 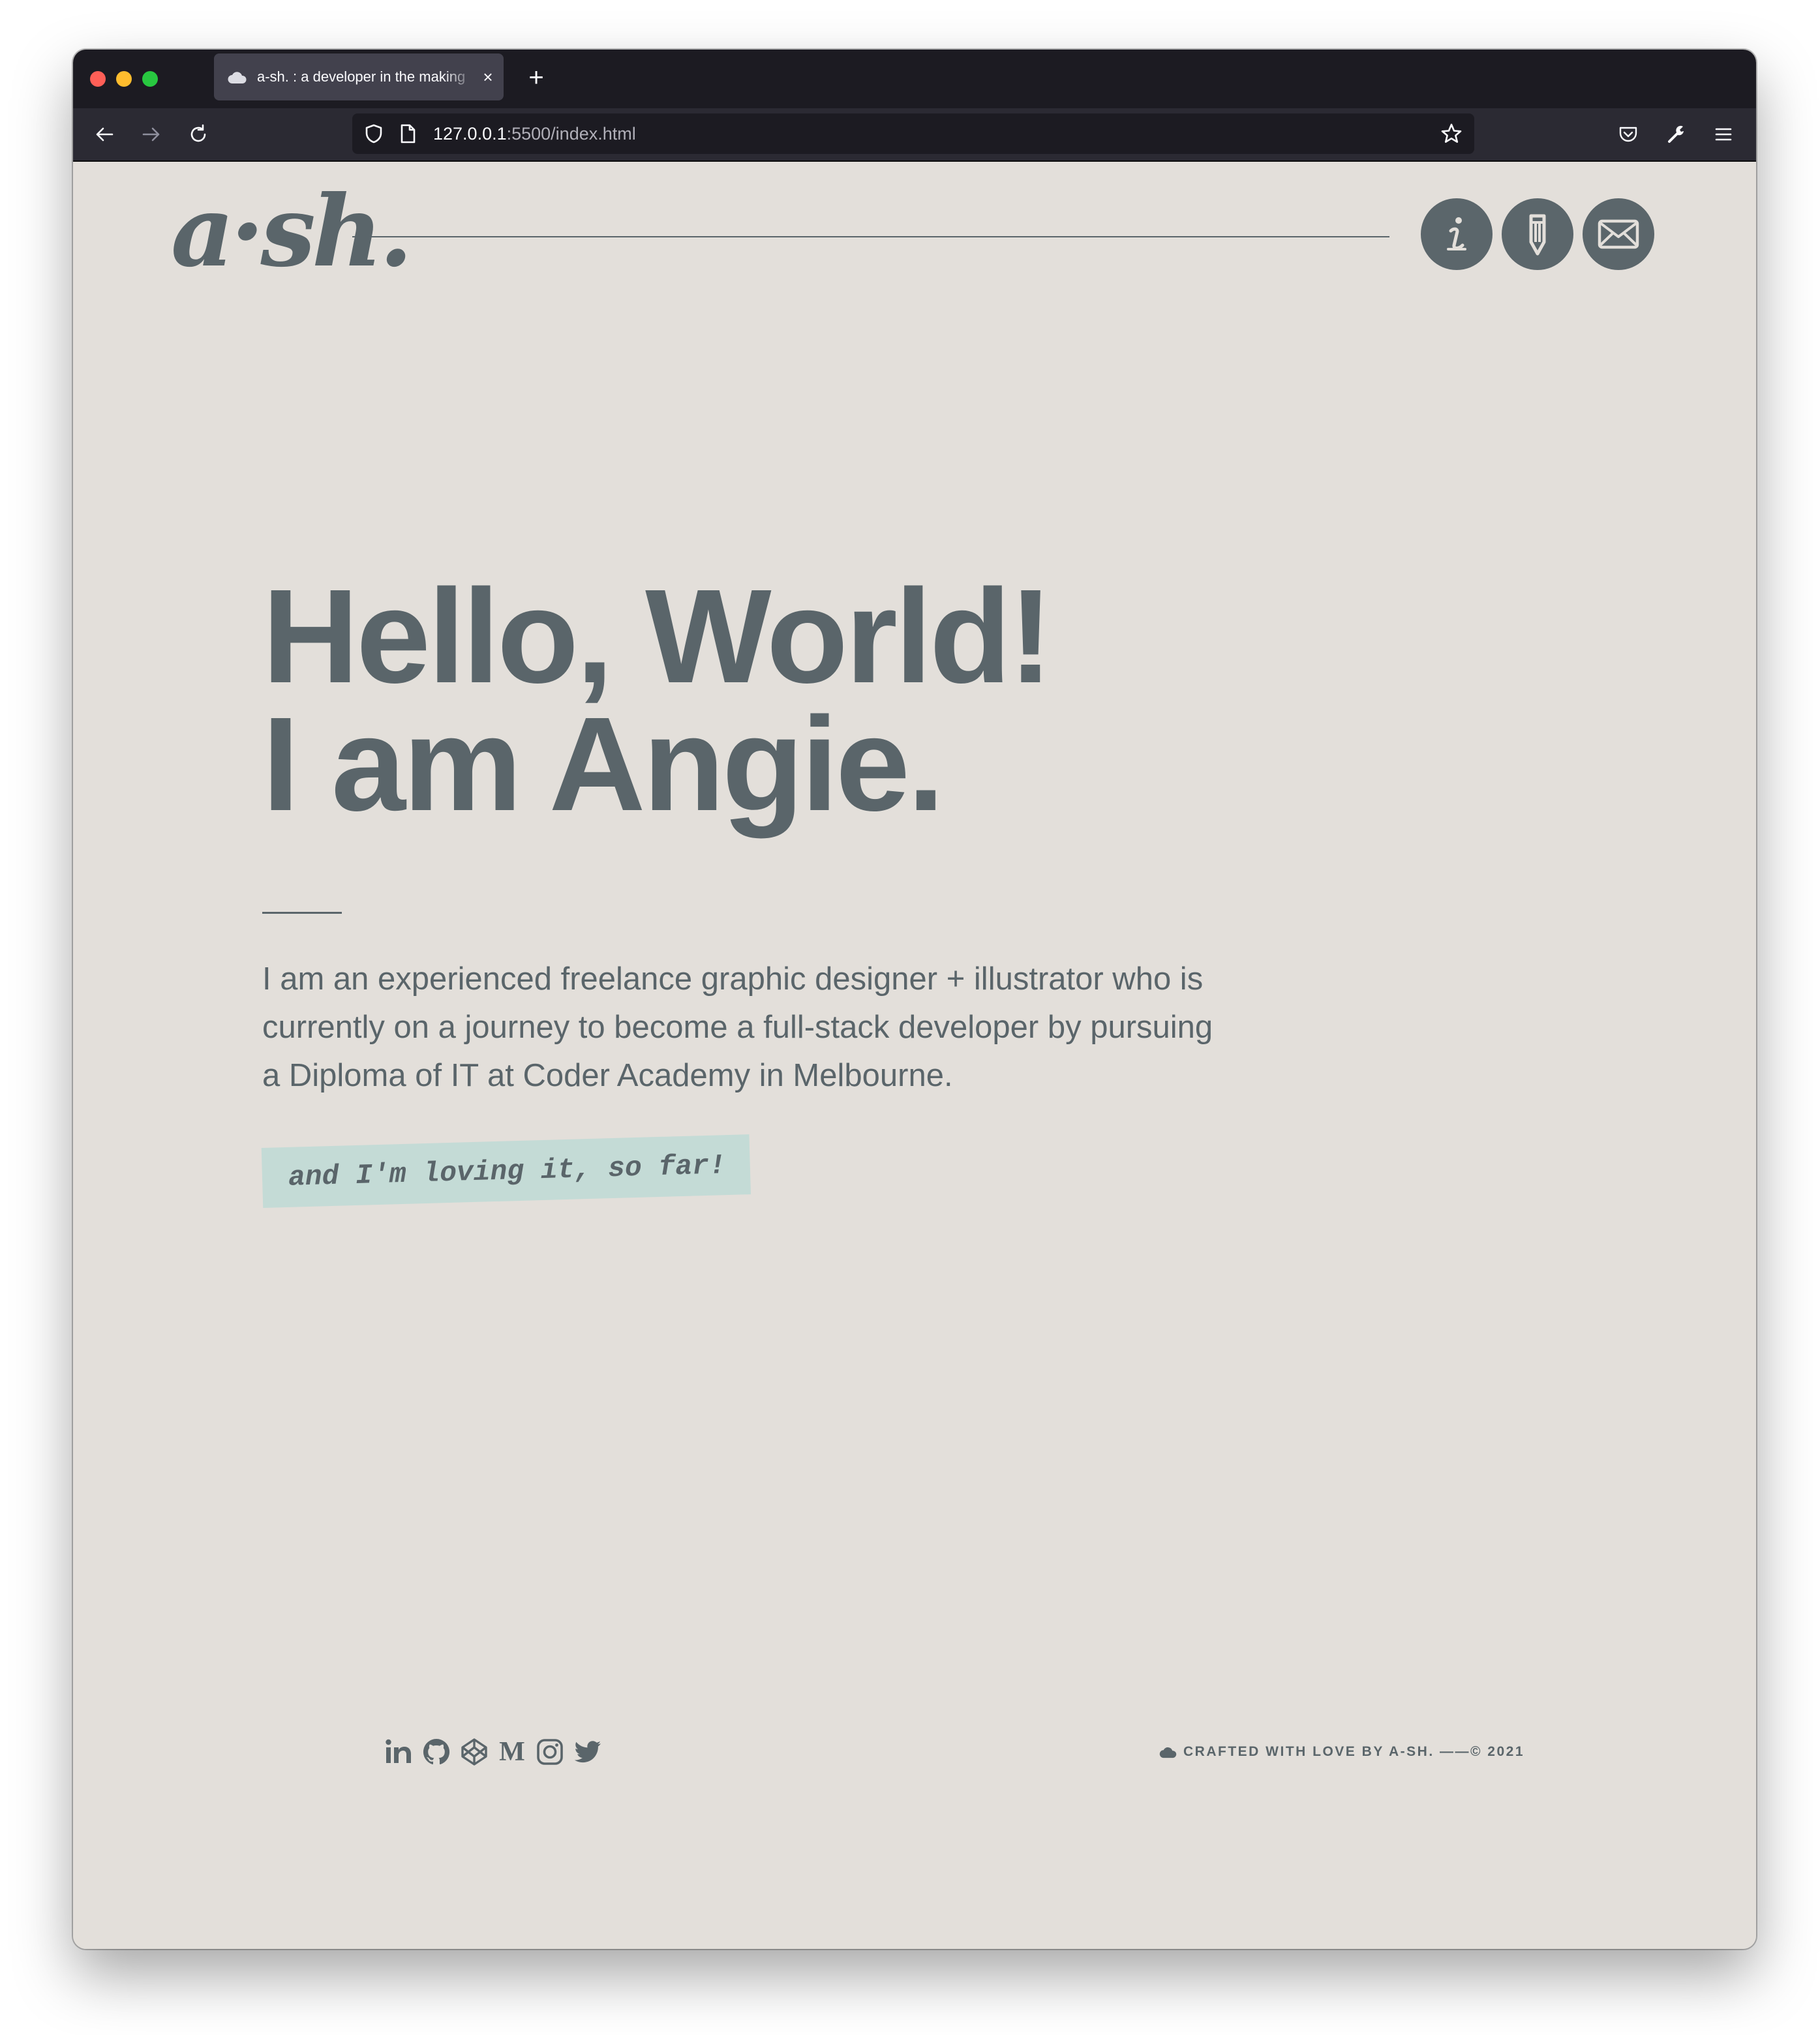 I want to click on social-links: M, so click(x=494, y=1752).